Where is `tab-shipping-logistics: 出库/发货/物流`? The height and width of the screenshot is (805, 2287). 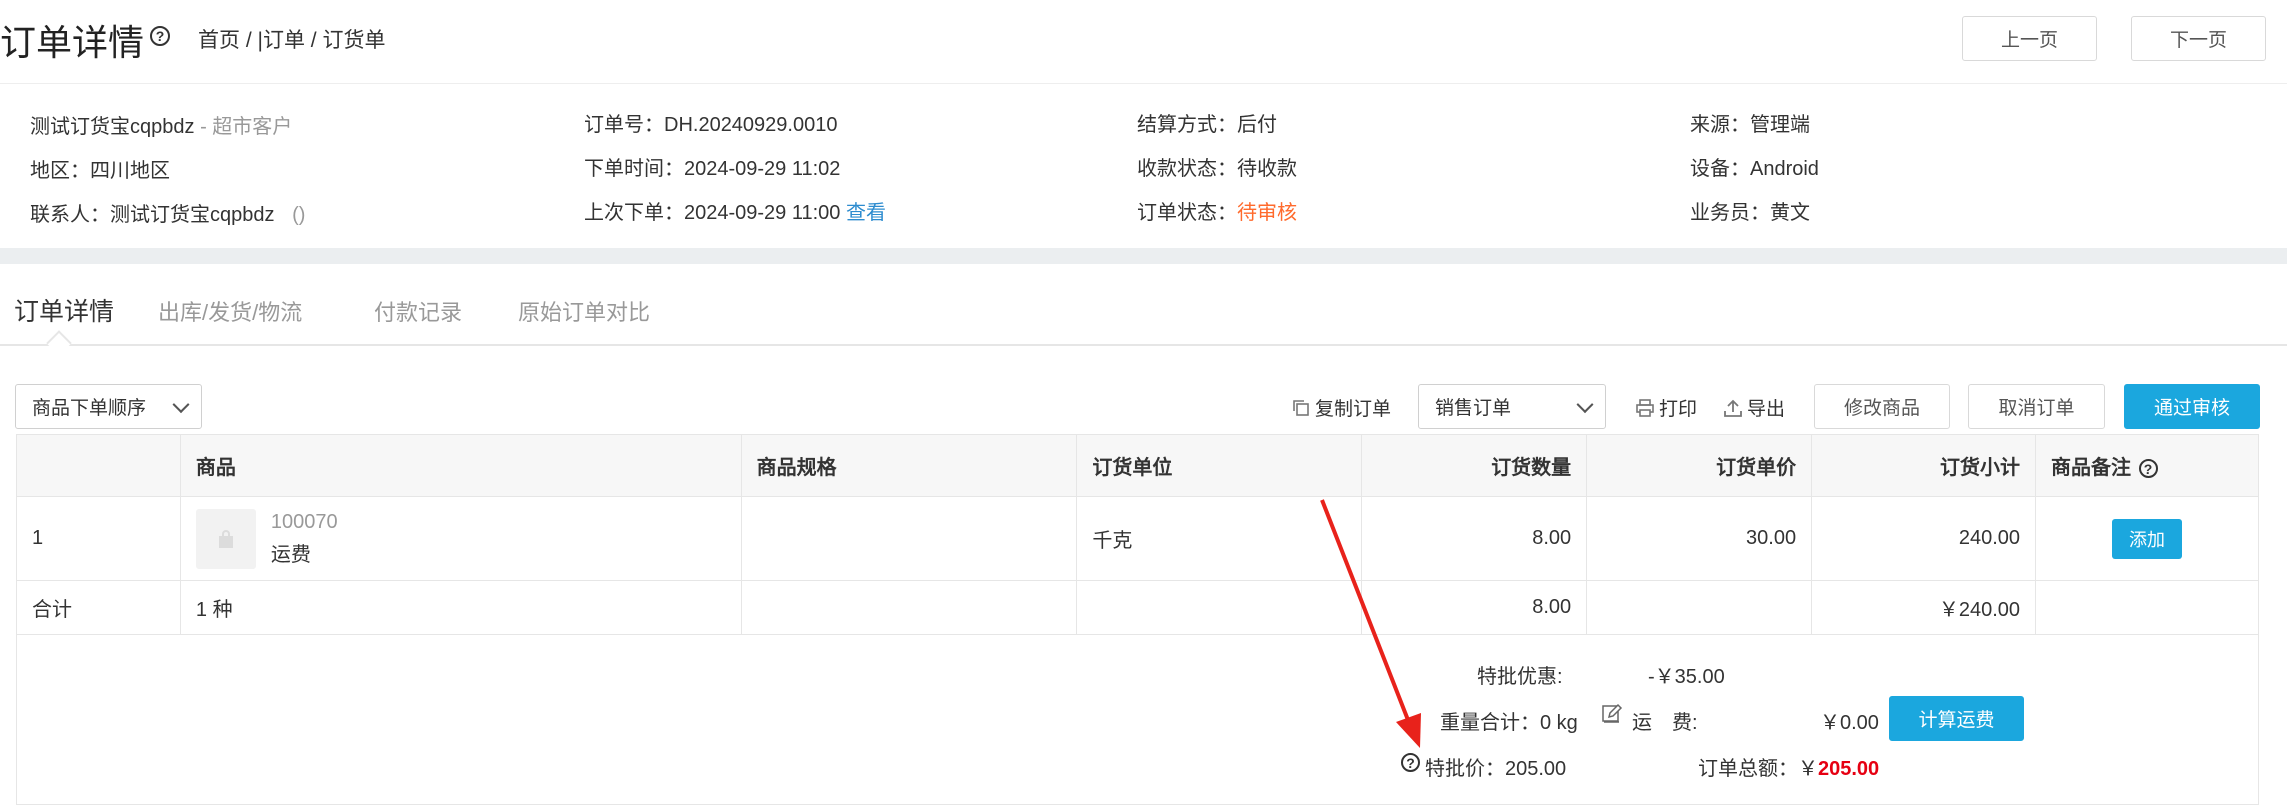 tab-shipping-logistics: 出库/发货/物流 is located at coordinates (230, 311).